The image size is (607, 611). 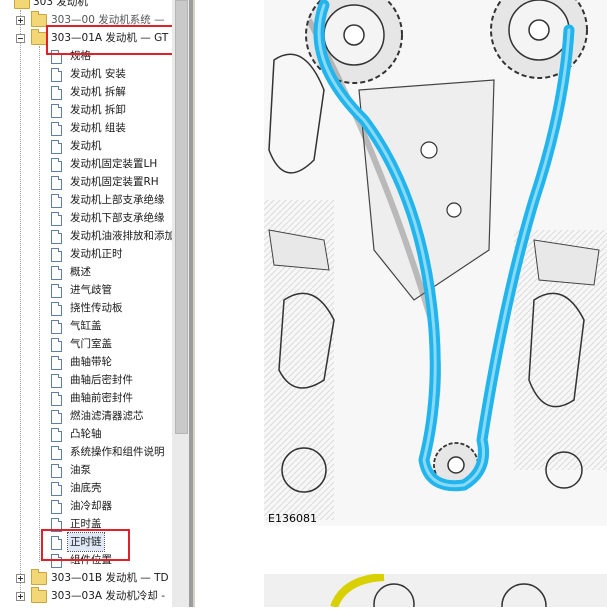 What do you see at coordinates (108, 596) in the screenshot?
I see `section-label: 303—03A 发动机冷却 -` at bounding box center [108, 596].